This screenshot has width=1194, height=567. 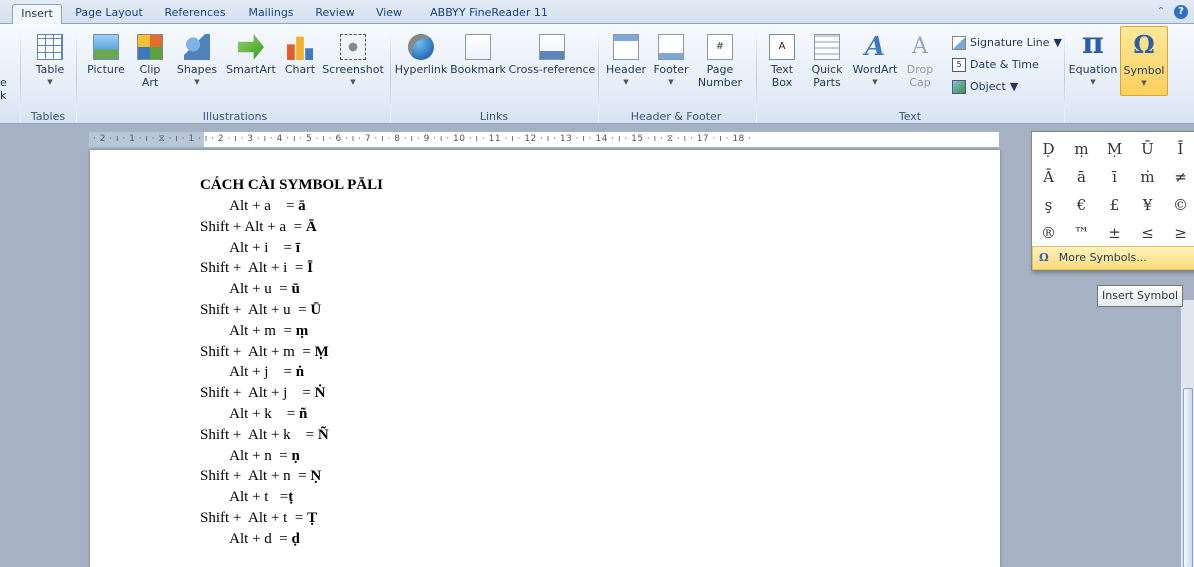 I want to click on signature-line-icon, so click(x=959, y=43).